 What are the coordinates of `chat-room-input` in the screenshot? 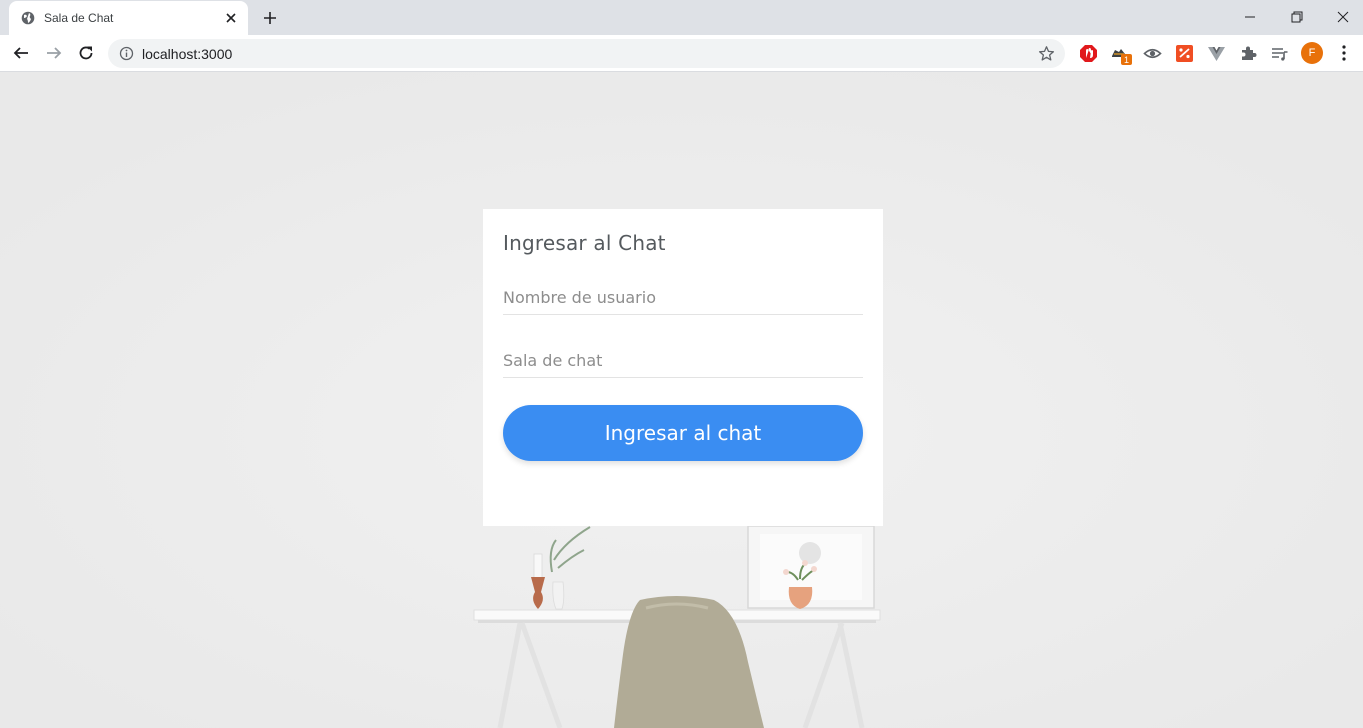 It's located at (683, 361).